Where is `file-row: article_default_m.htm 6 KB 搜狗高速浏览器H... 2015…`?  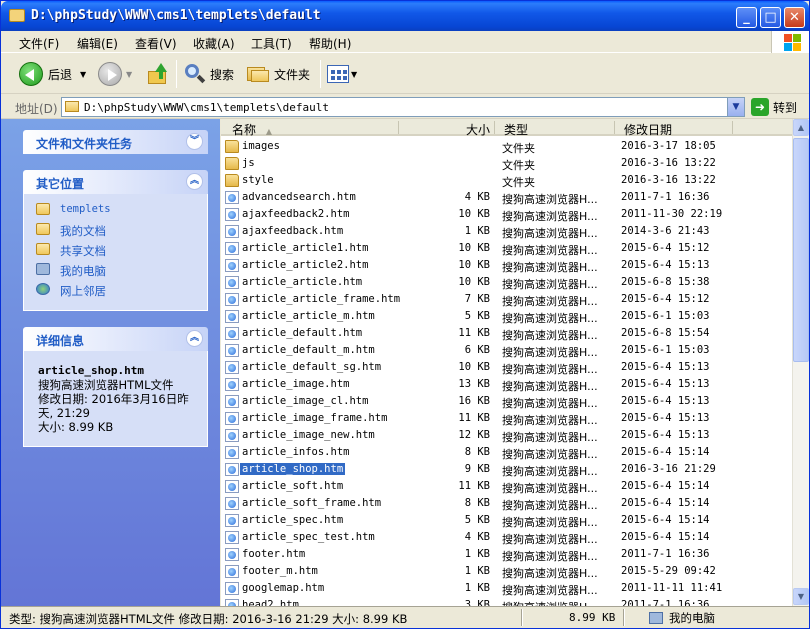 file-row: article_default_m.htm 6 KB 搜狗高速浏览器H... 2015… is located at coordinates (506, 350).